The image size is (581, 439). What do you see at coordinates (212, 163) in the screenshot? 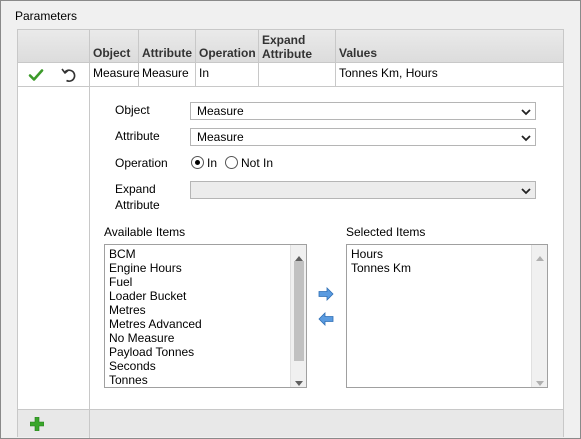
I see `operation-radio-in-label: In` at bounding box center [212, 163].